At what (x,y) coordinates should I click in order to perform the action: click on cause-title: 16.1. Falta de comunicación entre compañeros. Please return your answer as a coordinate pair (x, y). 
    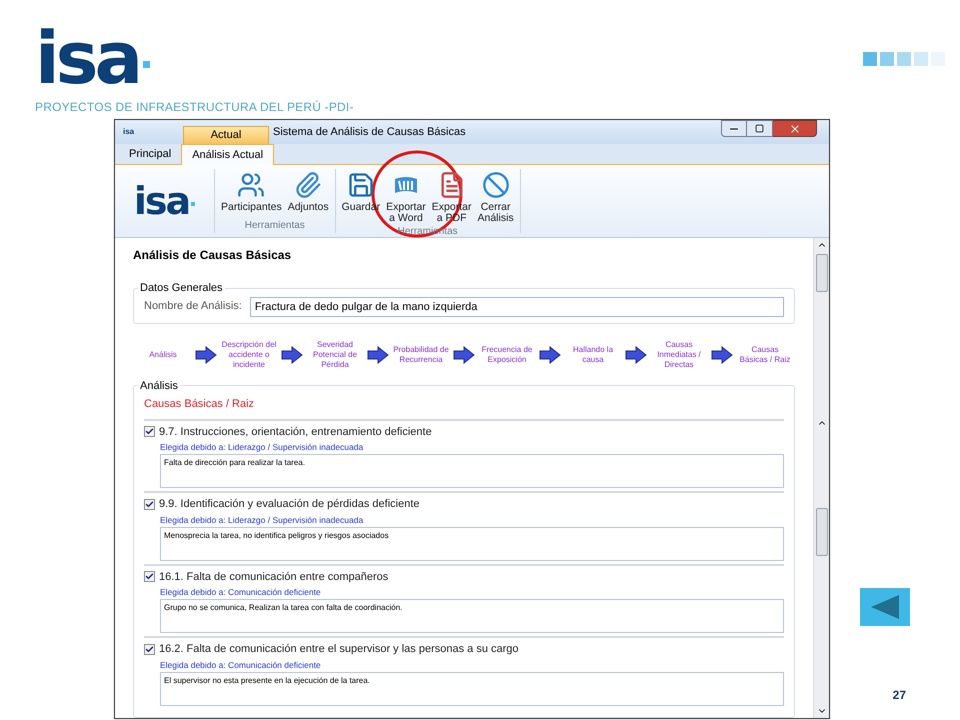
    Looking at the image, I should click on (273, 577).